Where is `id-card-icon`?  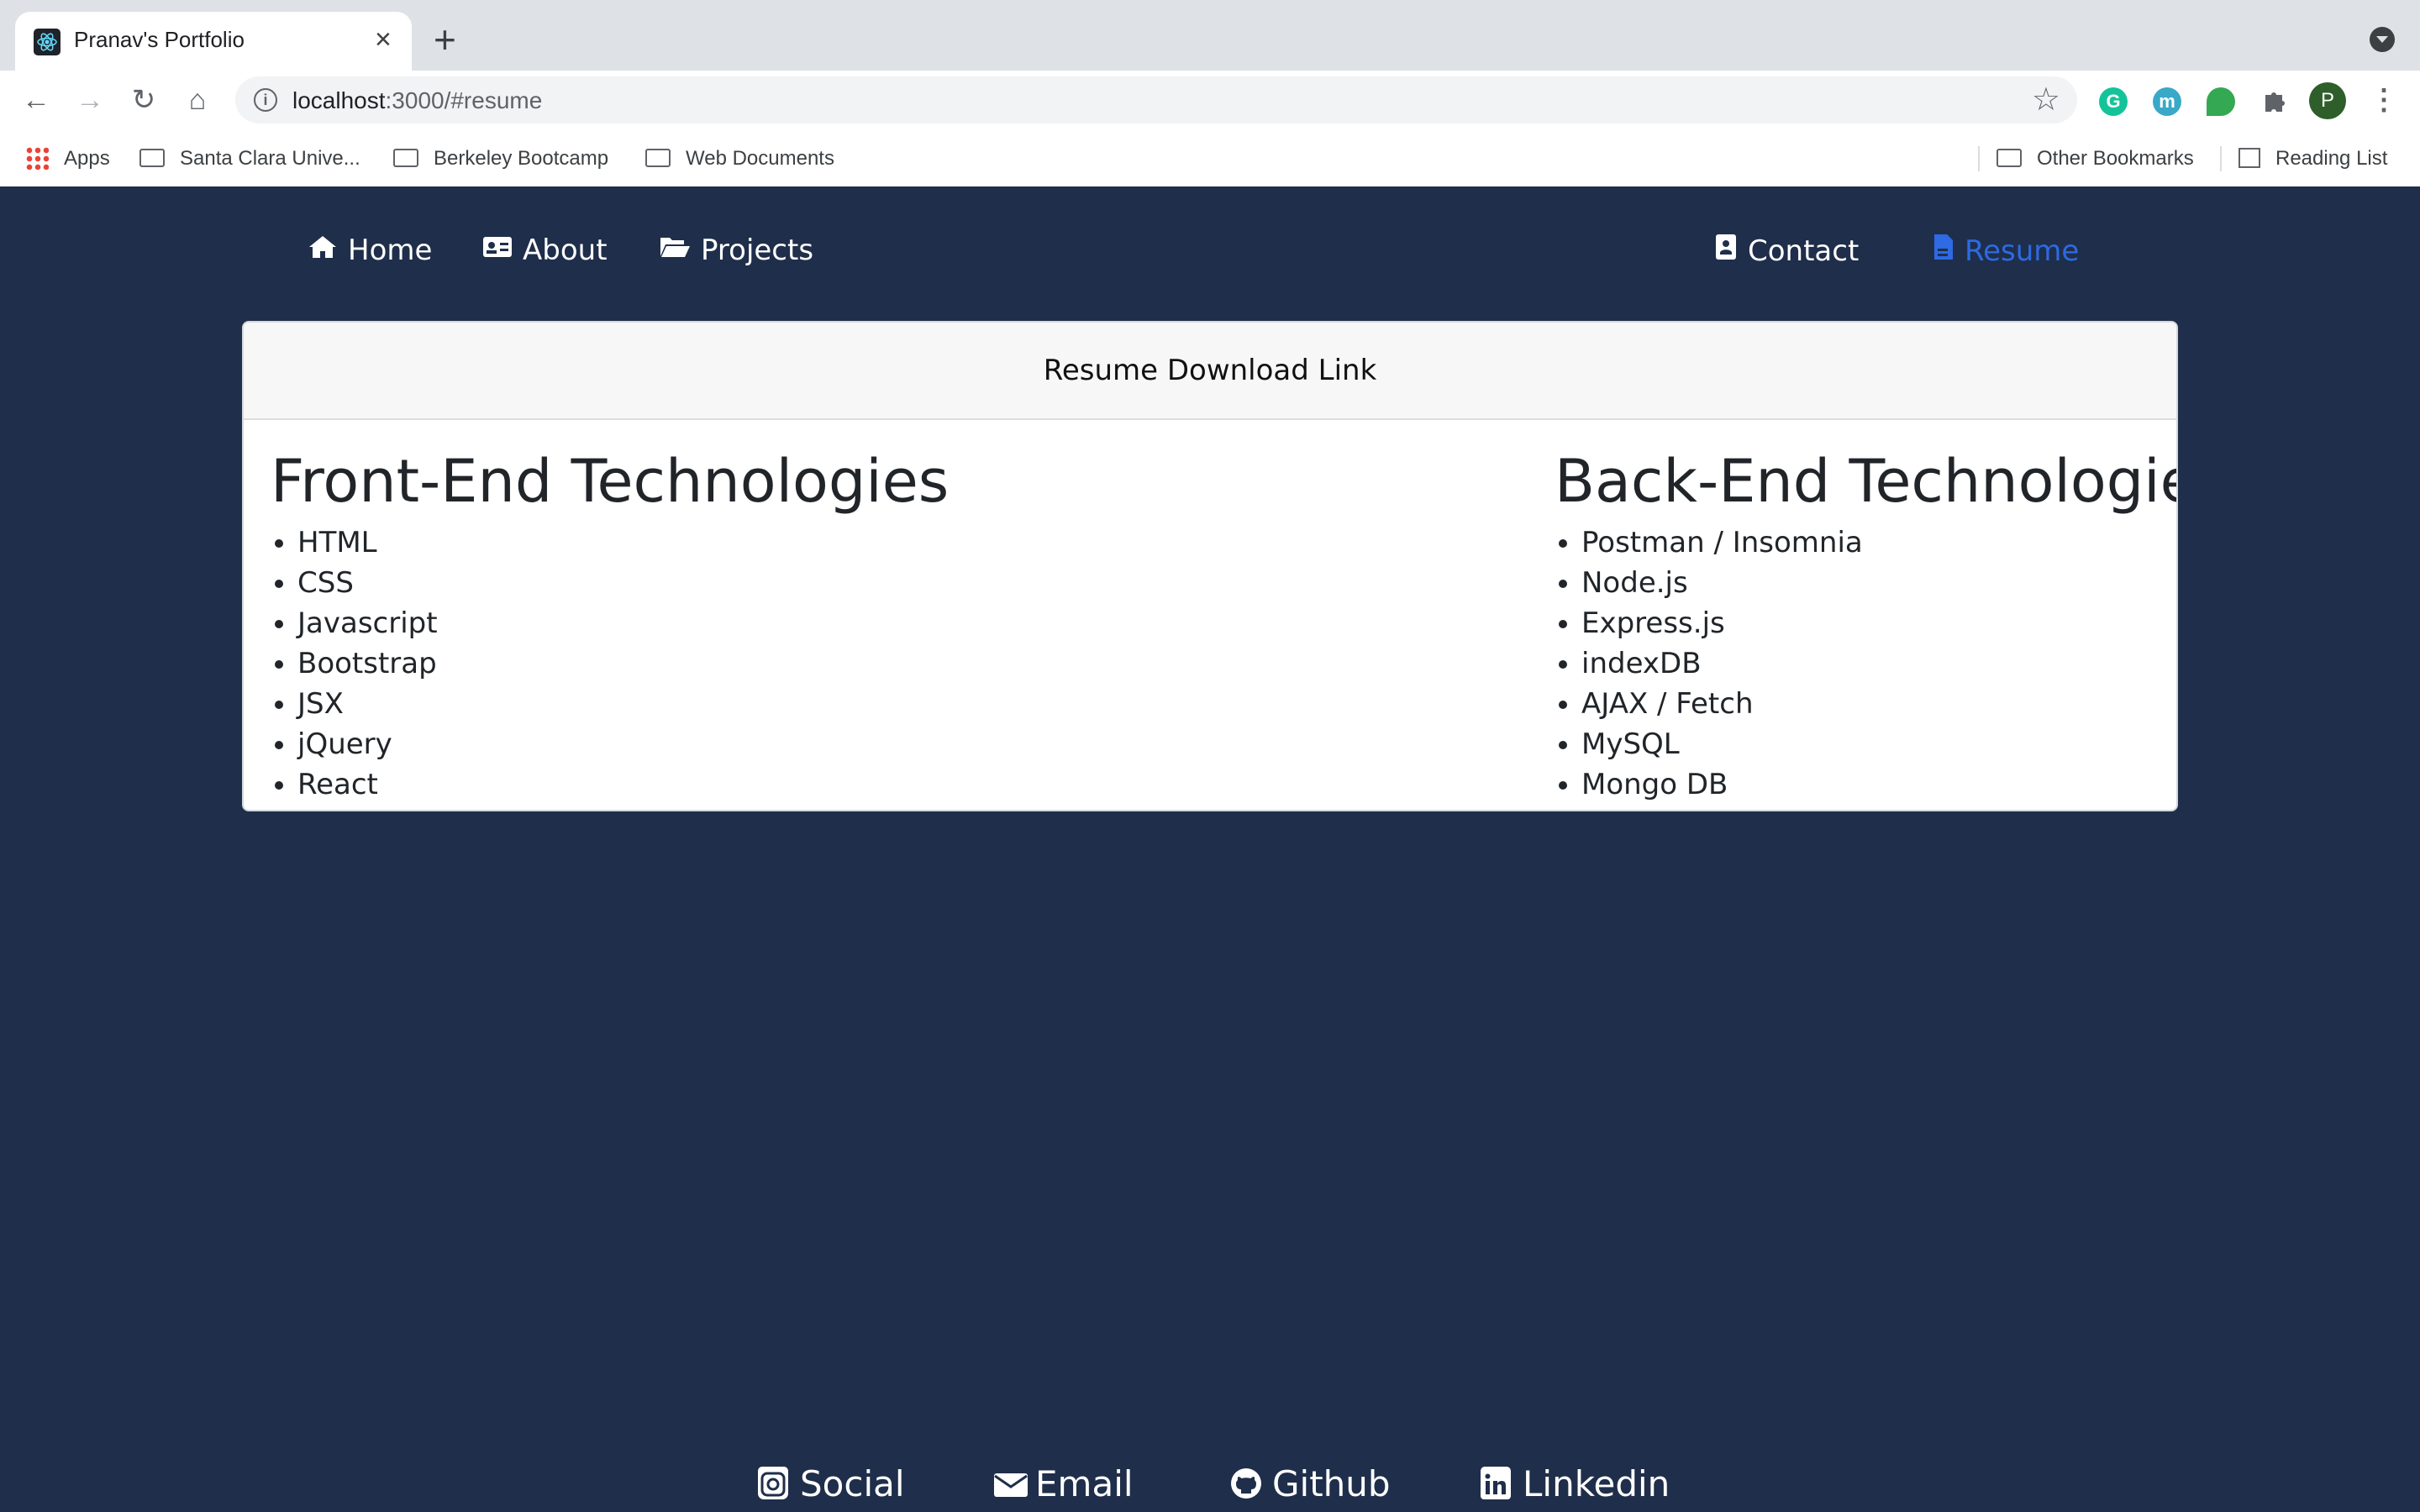
id-card-icon is located at coordinates (497, 250).